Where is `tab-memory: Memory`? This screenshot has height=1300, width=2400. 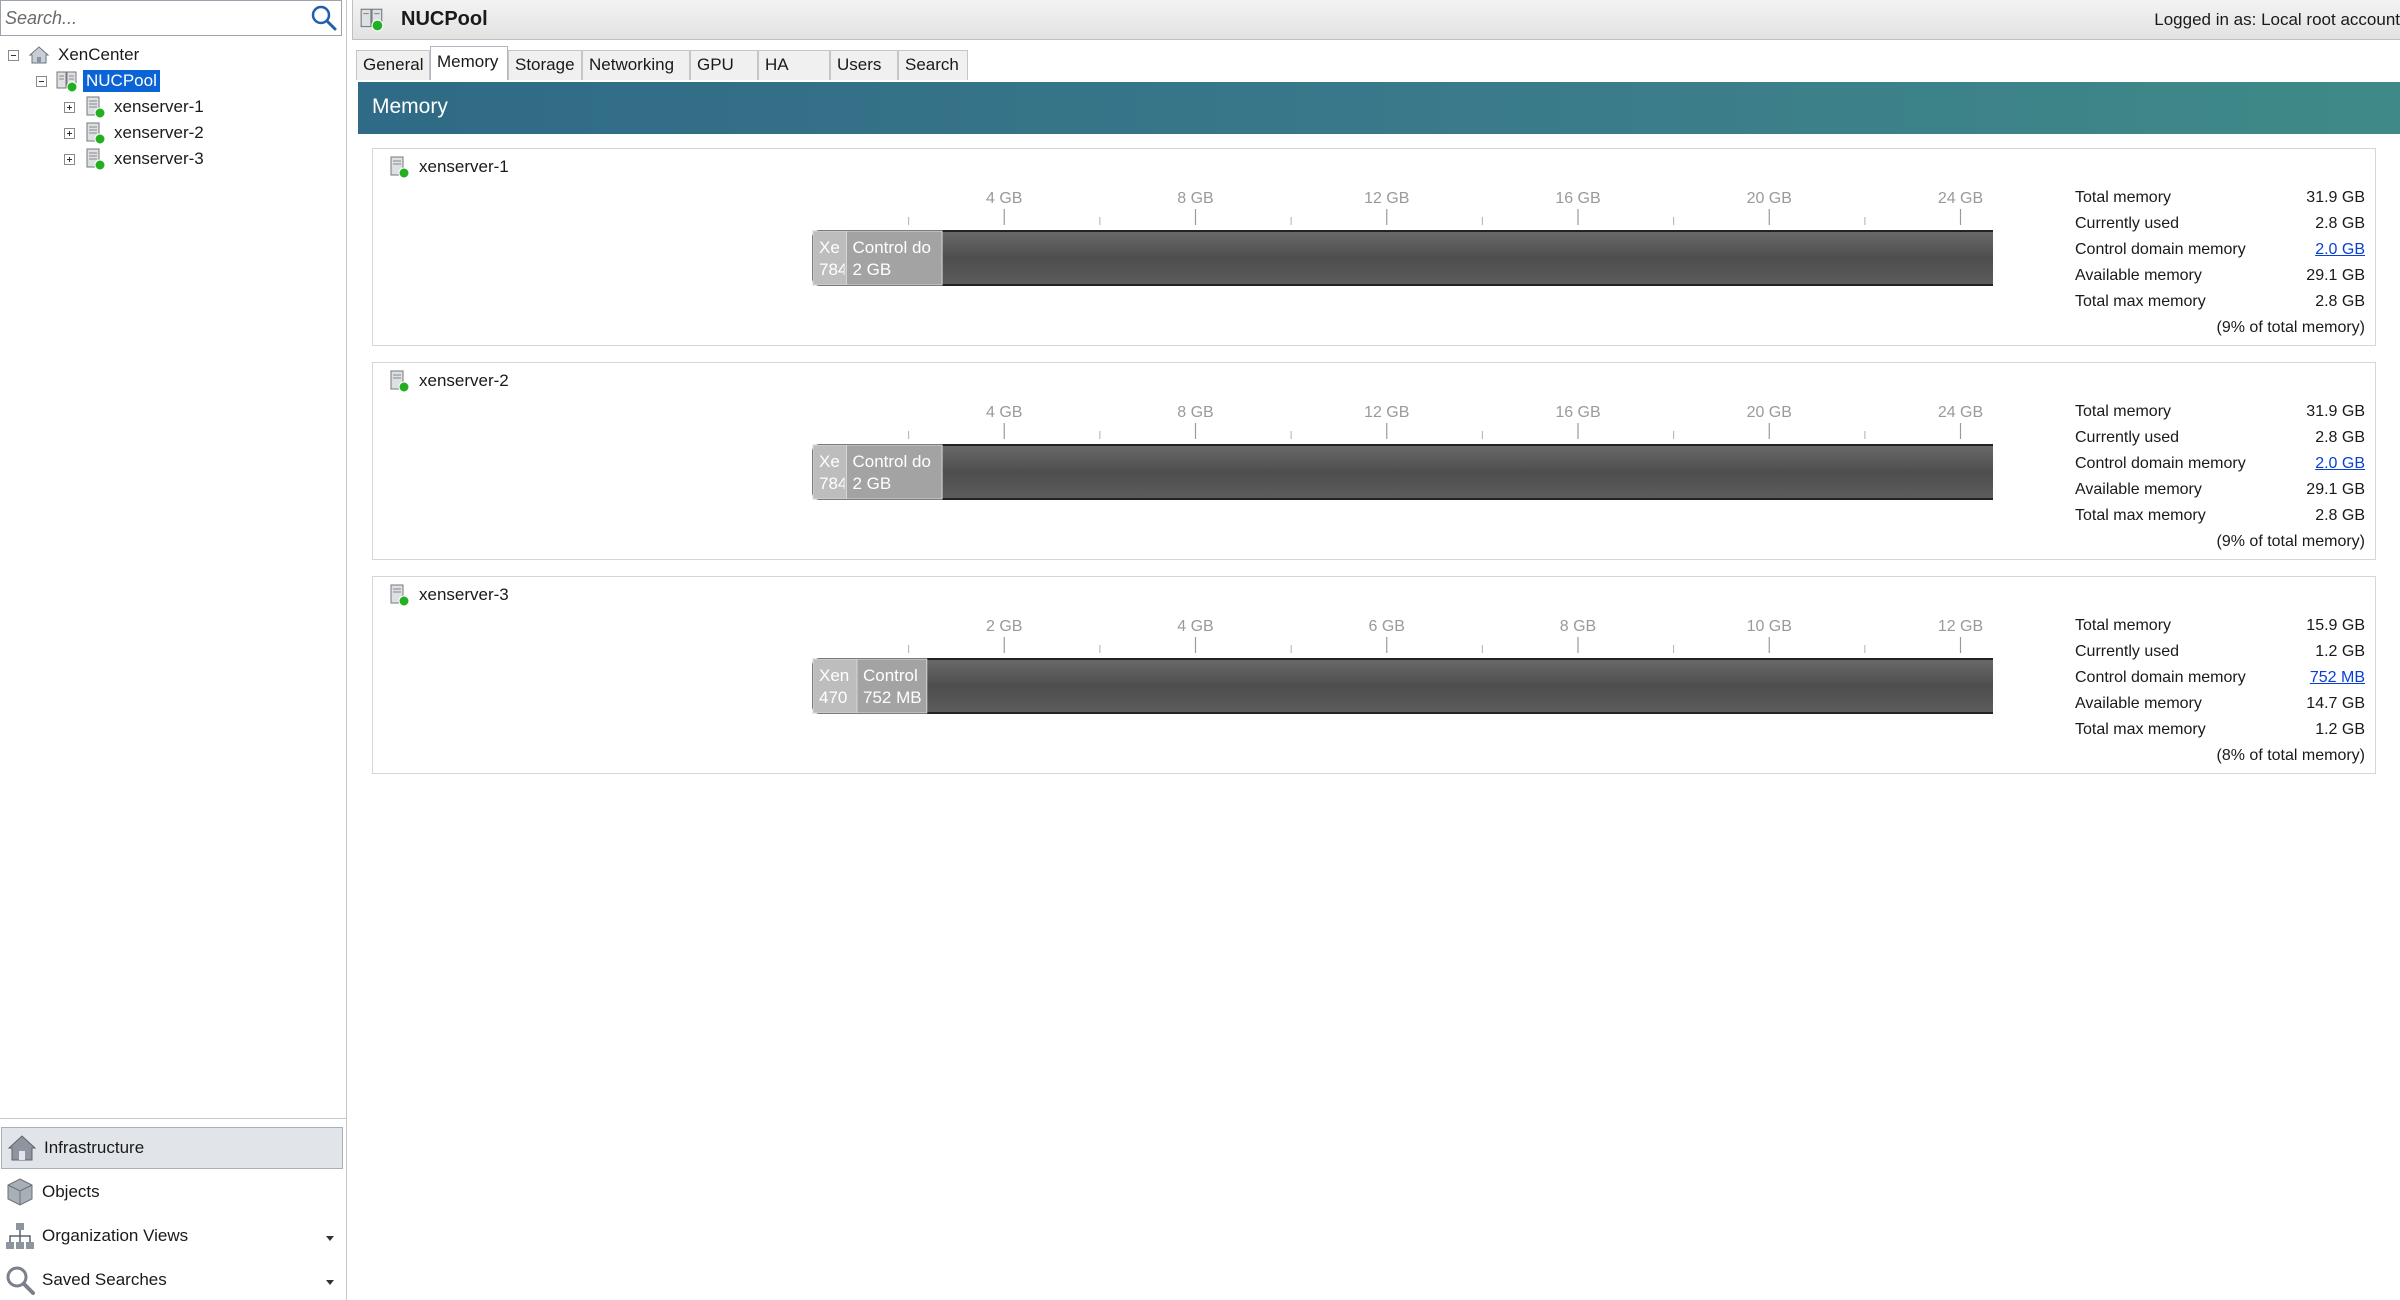
tab-memory: Memory is located at coordinates (469, 63).